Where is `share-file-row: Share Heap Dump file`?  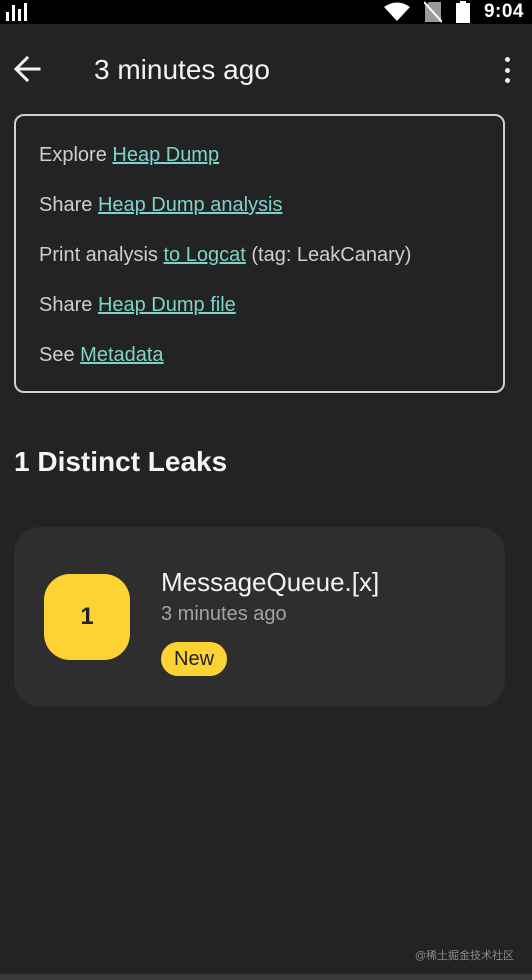 share-file-row: Share Heap Dump file is located at coordinates (137, 305).